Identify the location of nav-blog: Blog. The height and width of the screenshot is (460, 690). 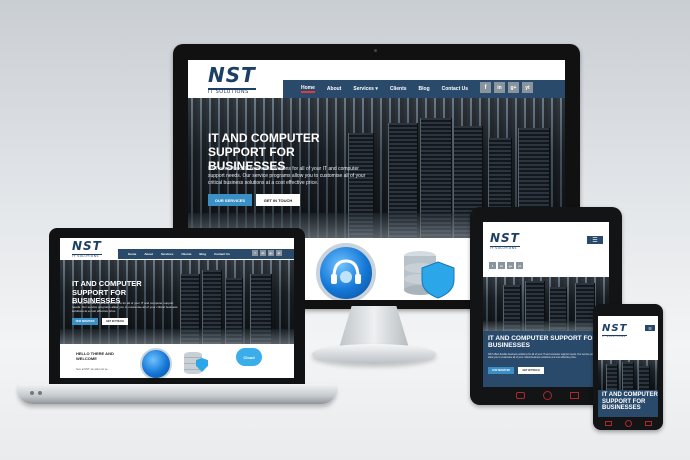
(424, 89).